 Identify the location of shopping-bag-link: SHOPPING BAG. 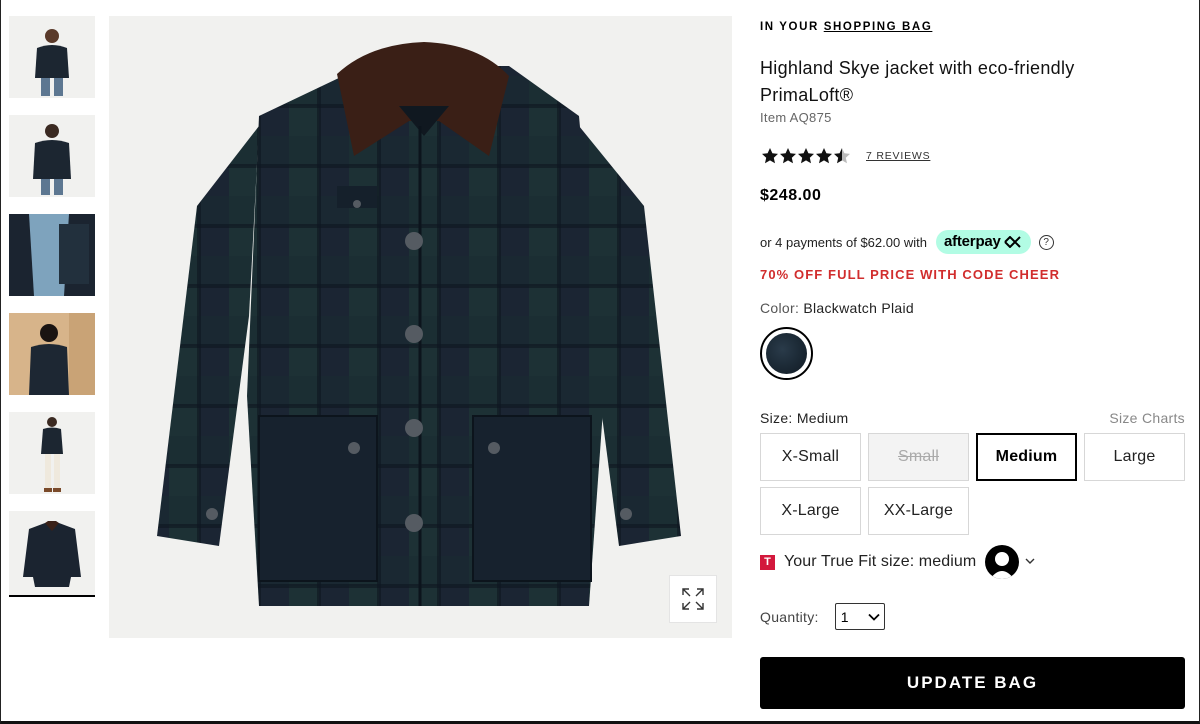
(878, 27).